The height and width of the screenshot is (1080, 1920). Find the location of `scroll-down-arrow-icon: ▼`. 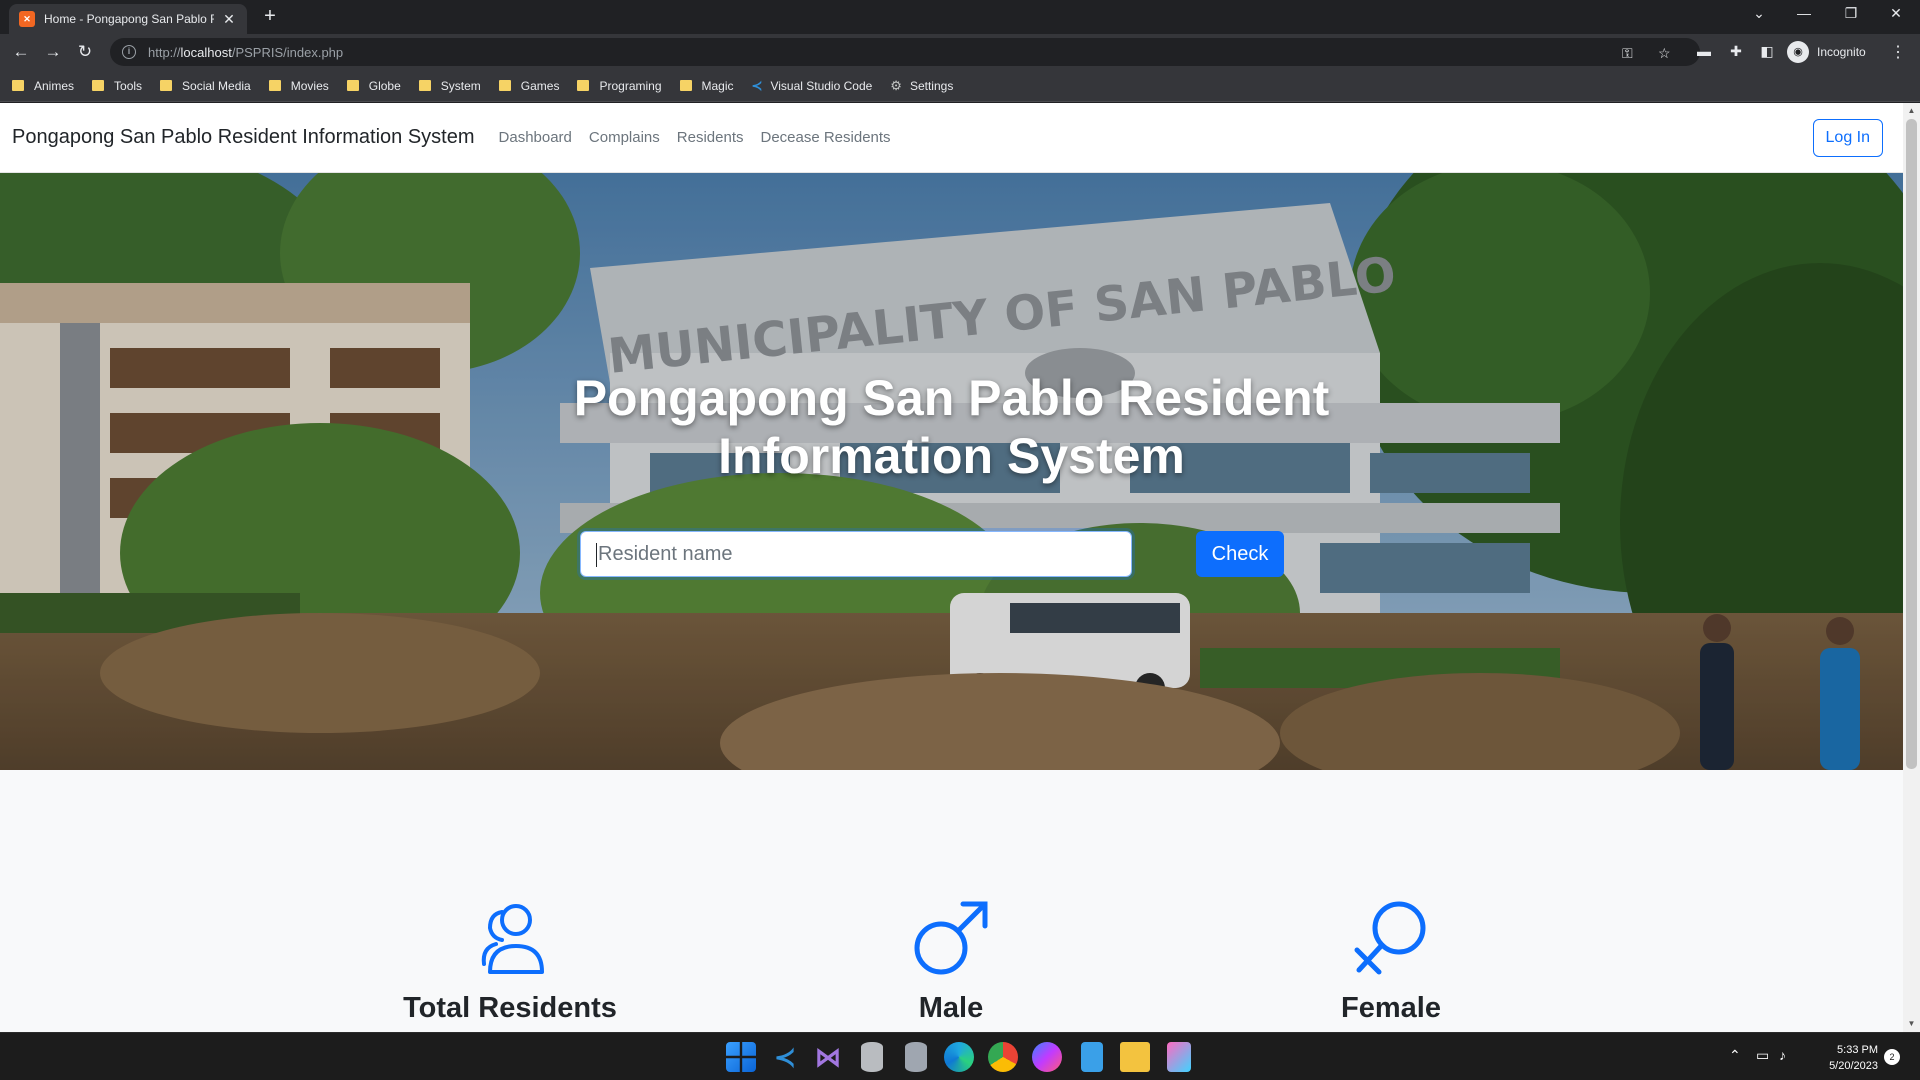

scroll-down-arrow-icon: ▼ is located at coordinates (1911, 1024).